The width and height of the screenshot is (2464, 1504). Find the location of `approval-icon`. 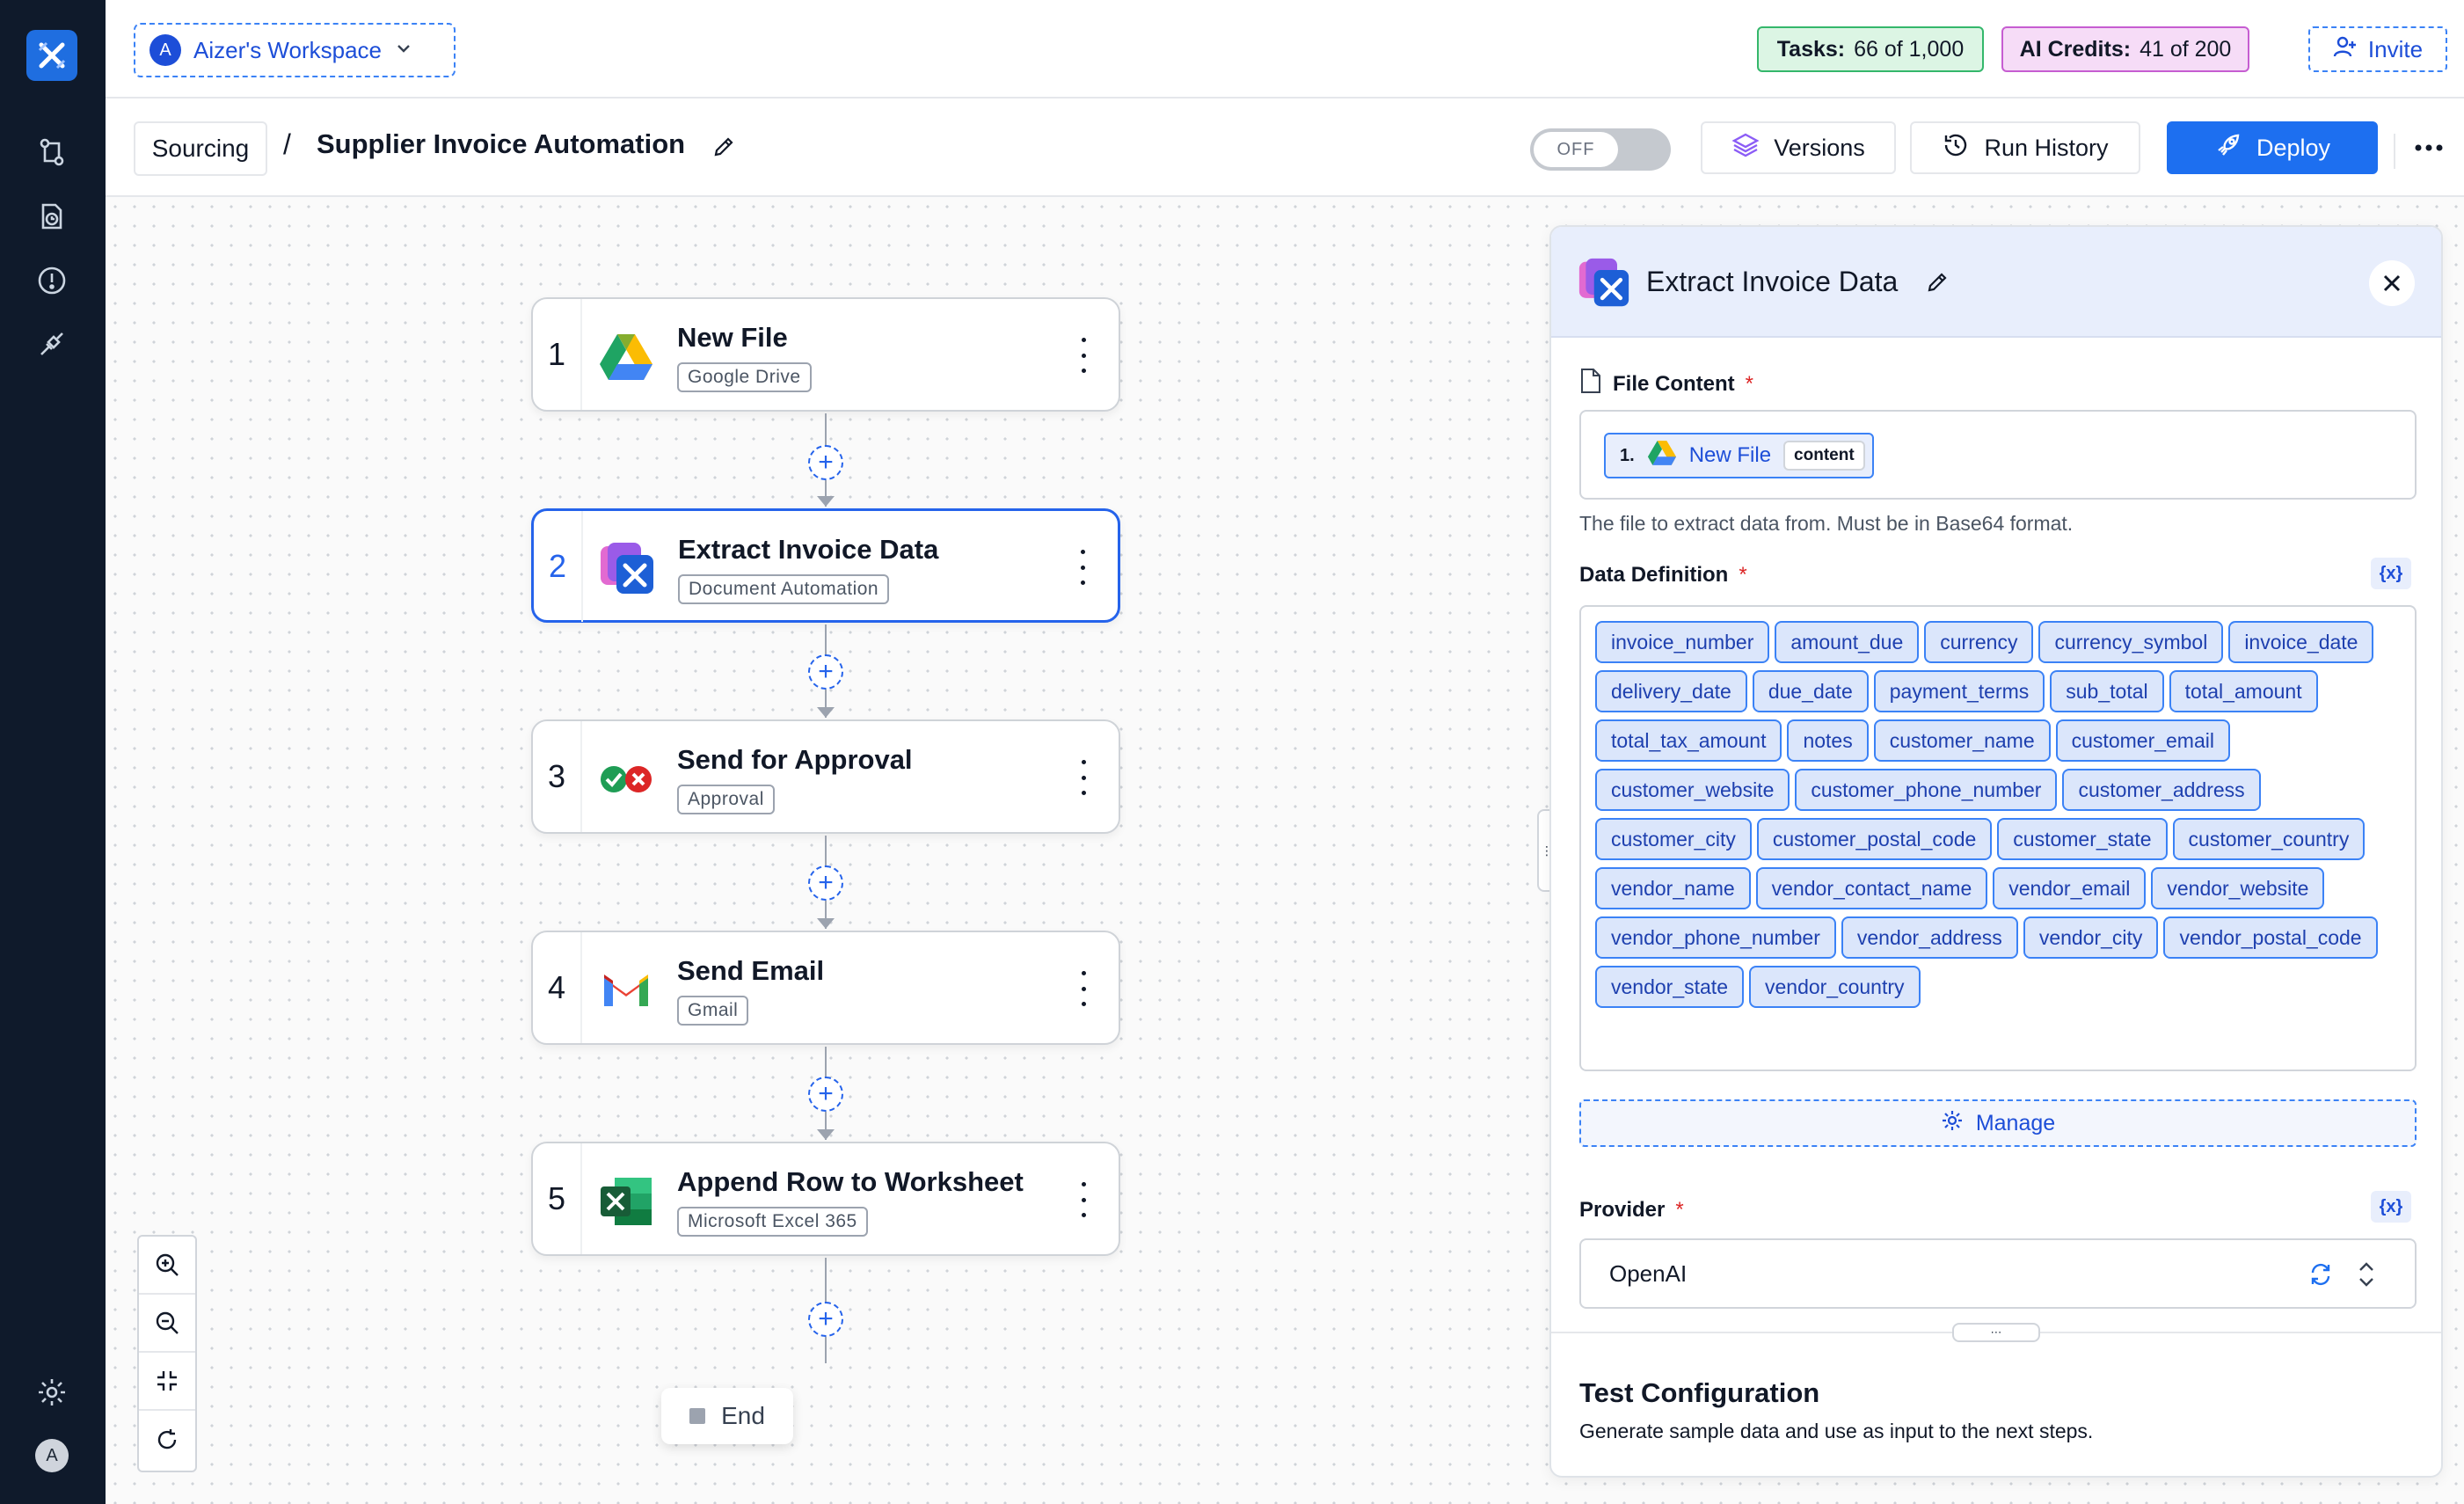

approval-icon is located at coordinates (626, 779).